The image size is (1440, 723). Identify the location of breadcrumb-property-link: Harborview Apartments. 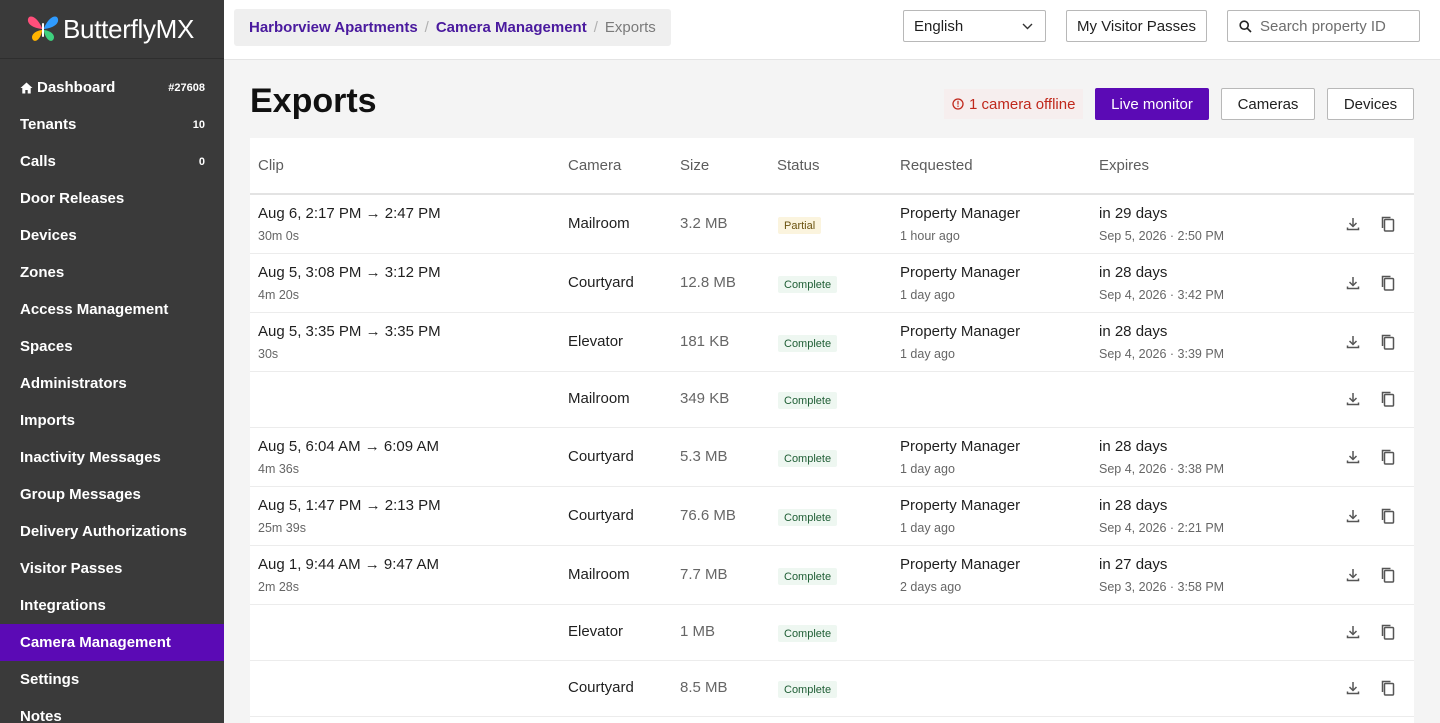
(333, 27).